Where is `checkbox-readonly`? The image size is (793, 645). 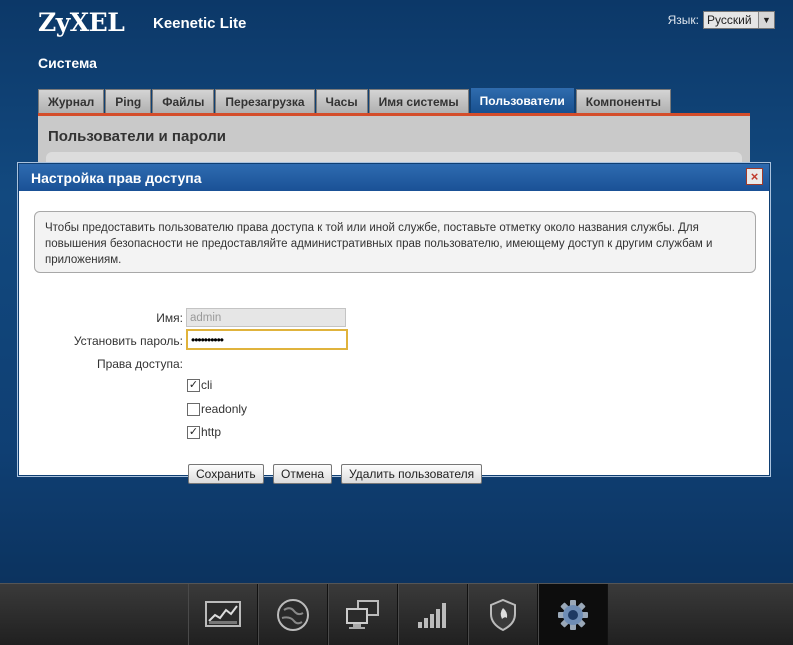
checkbox-readonly is located at coordinates (193, 409).